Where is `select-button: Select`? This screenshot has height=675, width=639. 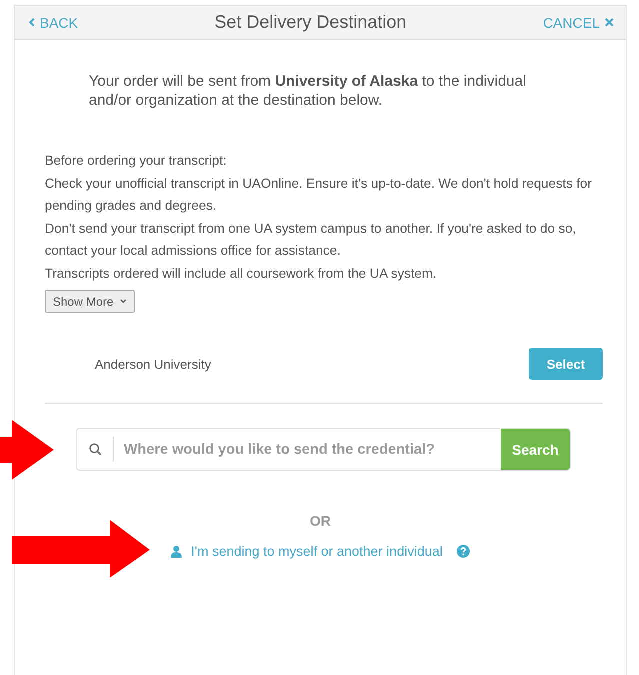 select-button: Select is located at coordinates (566, 364).